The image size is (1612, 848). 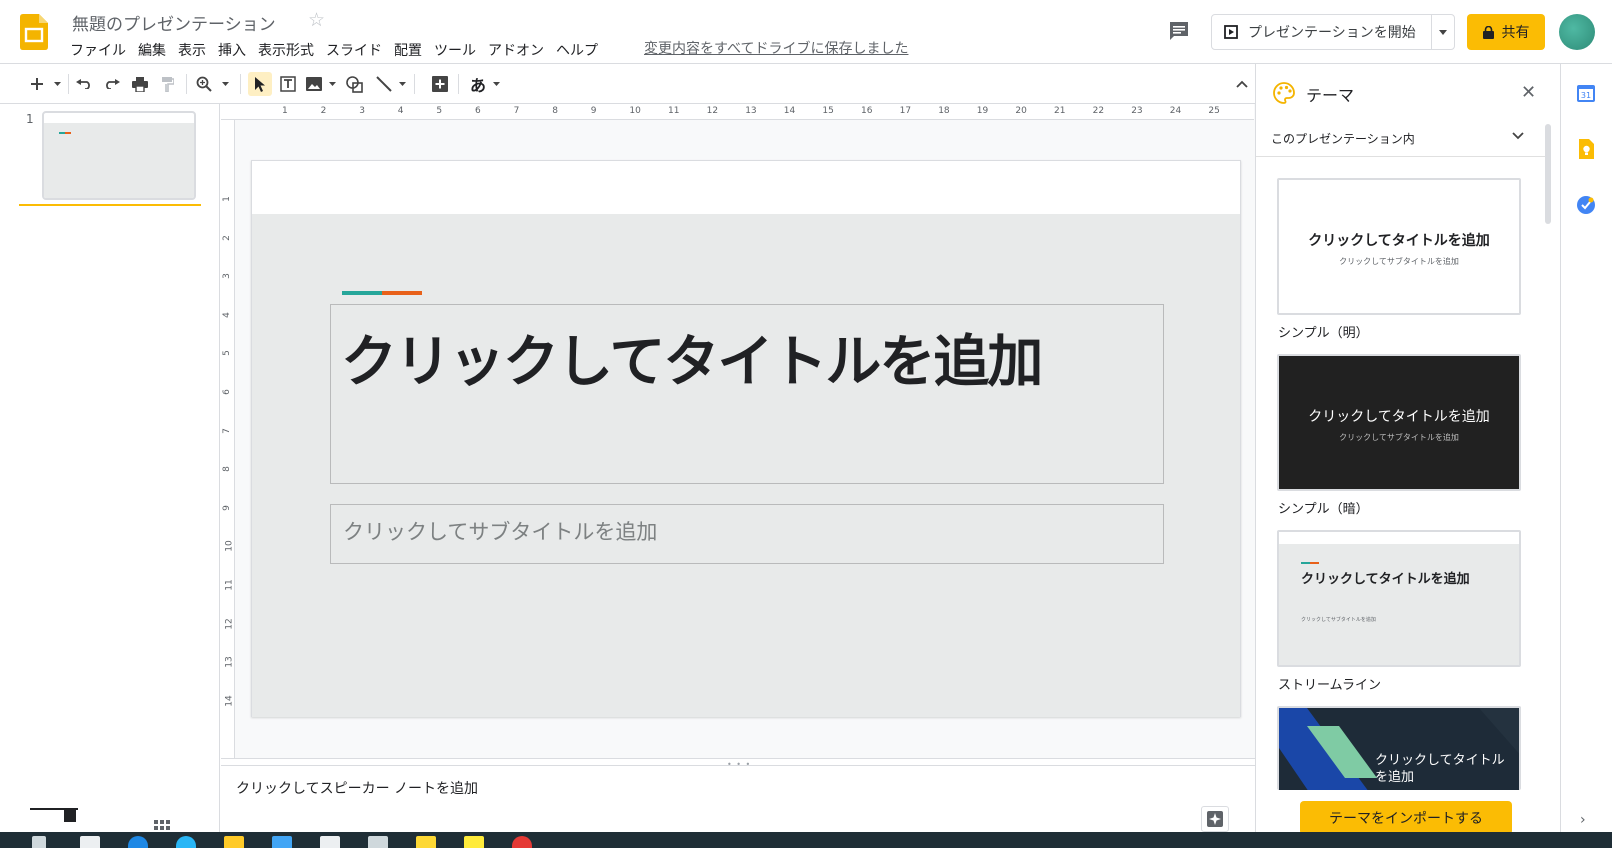 I want to click on menu-view: 表示, so click(x=192, y=50).